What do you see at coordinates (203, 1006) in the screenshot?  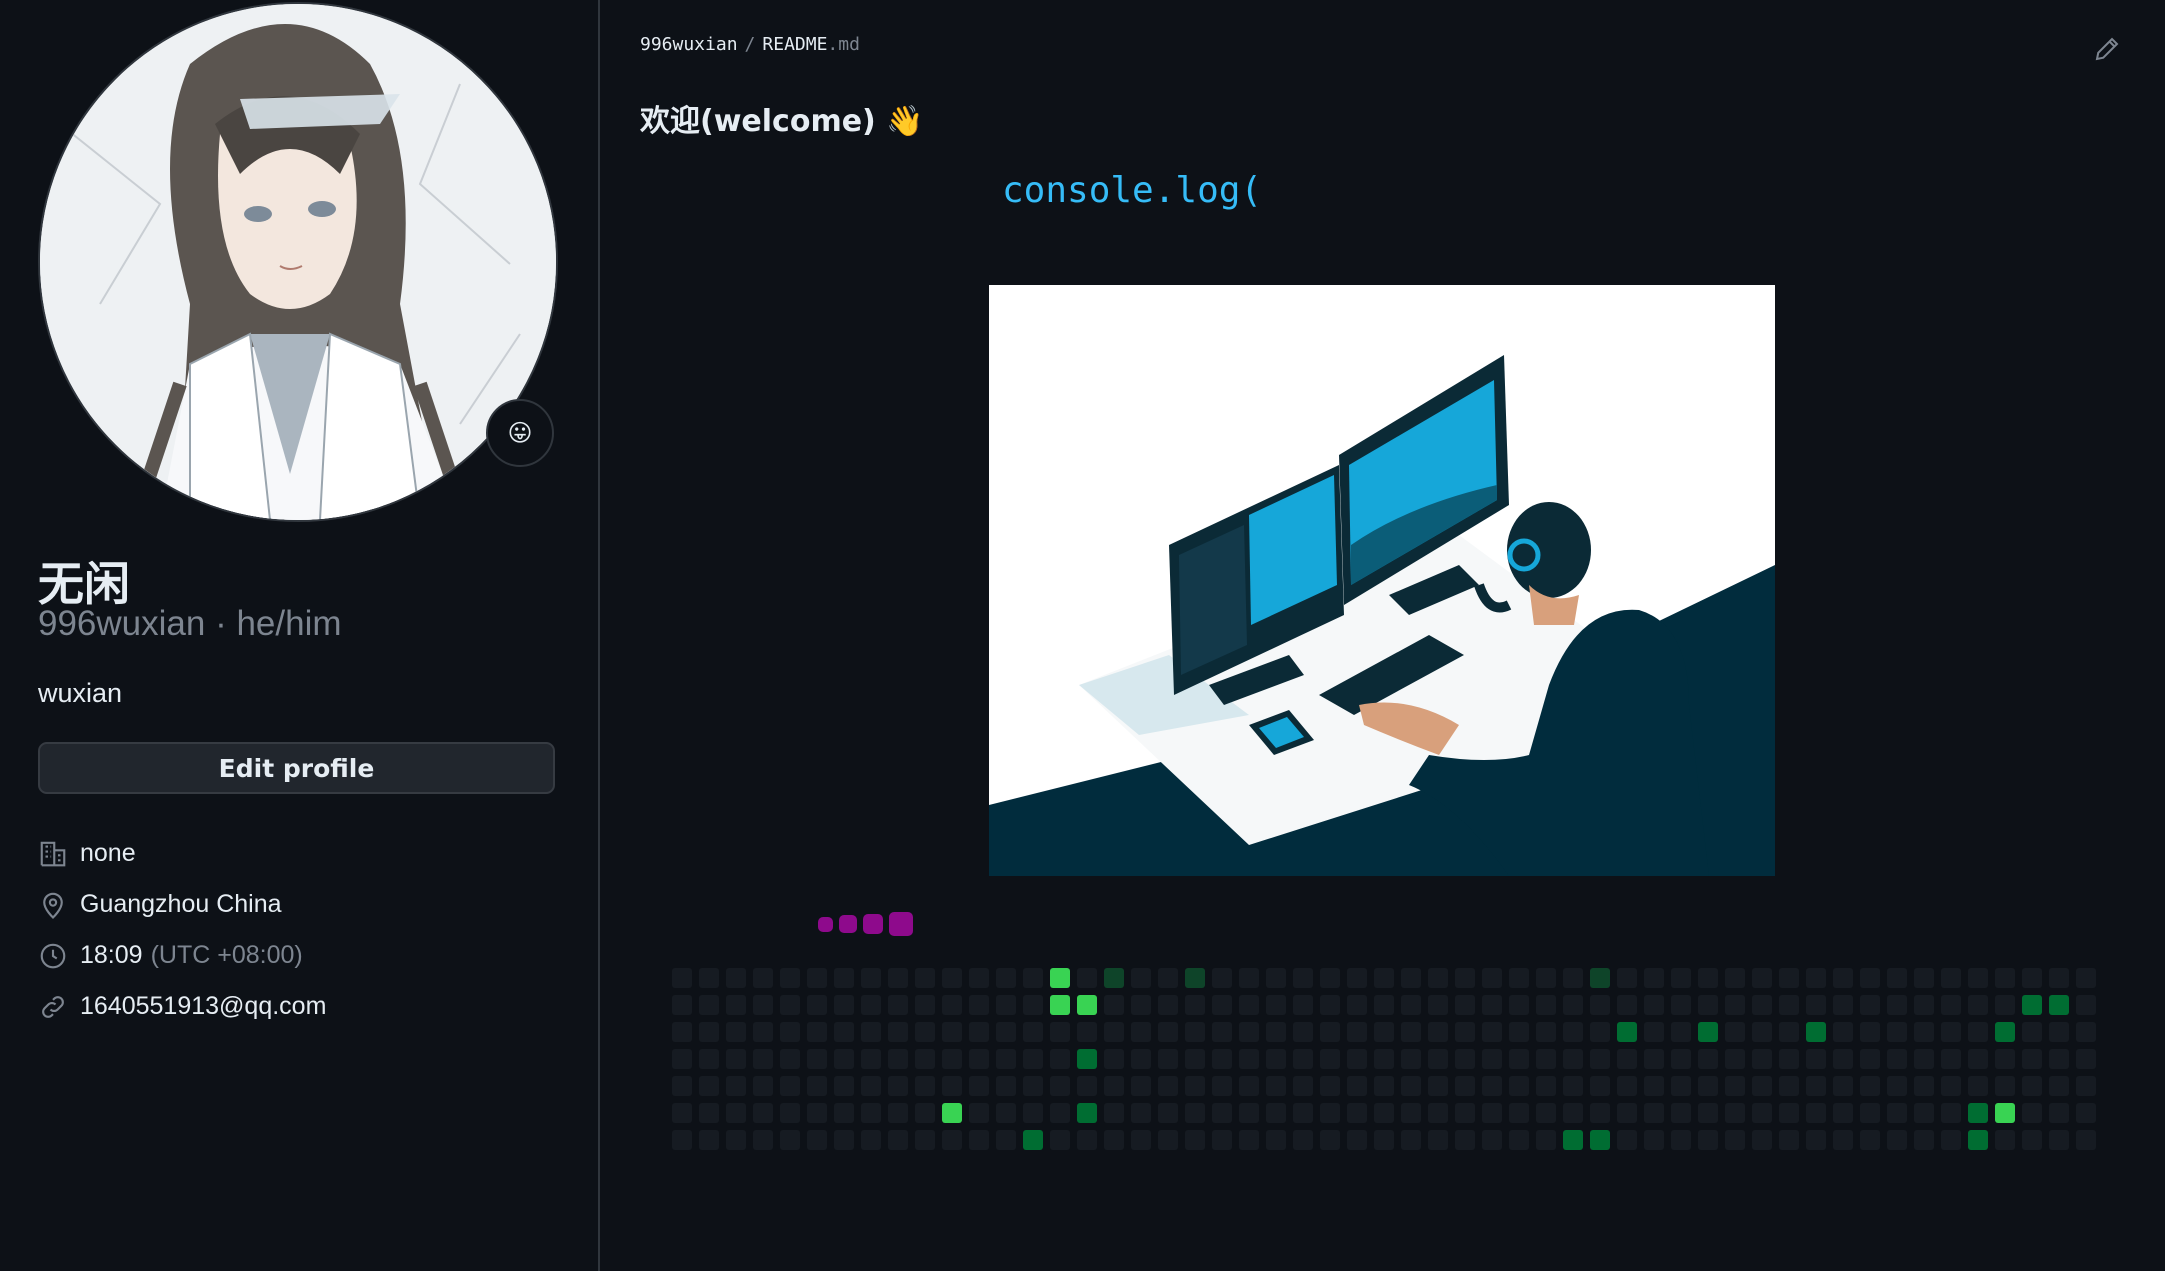 I see `detail-text: 1640551913@qq.com` at bounding box center [203, 1006].